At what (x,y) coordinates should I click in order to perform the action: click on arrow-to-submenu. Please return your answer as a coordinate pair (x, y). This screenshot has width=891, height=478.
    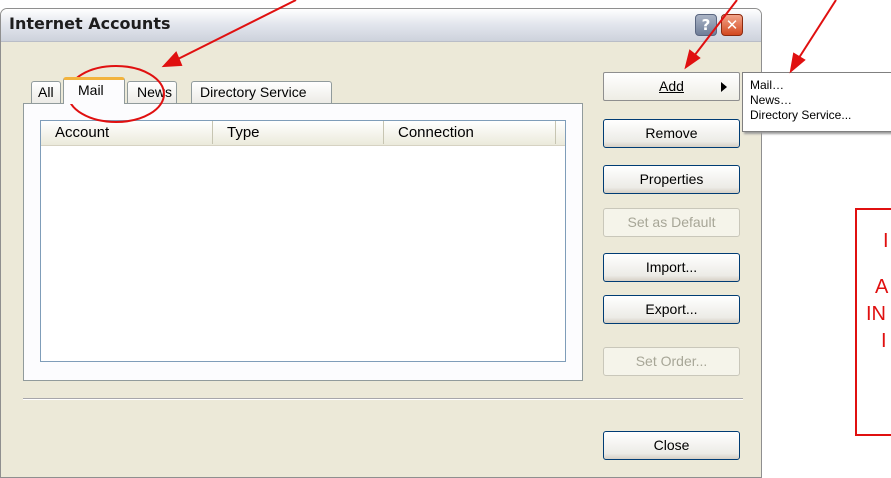
    Looking at the image, I should click on (815, 32).